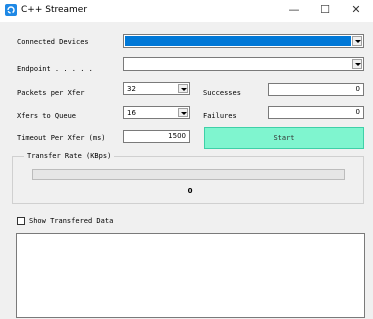  Describe the element at coordinates (156, 112) in the screenshot. I see `xfers-to-queue-dropdown: 16` at that location.